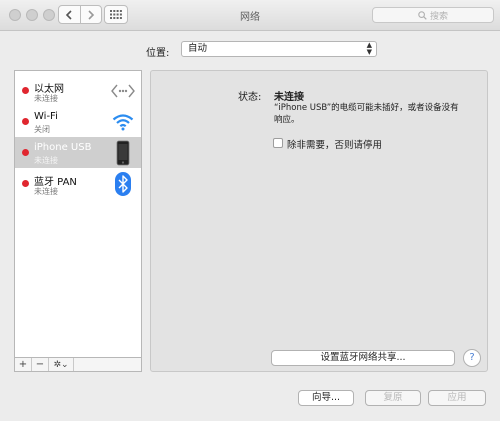 This screenshot has width=500, height=421. What do you see at coordinates (123, 184) in the screenshot?
I see `bluetooth-icon` at bounding box center [123, 184].